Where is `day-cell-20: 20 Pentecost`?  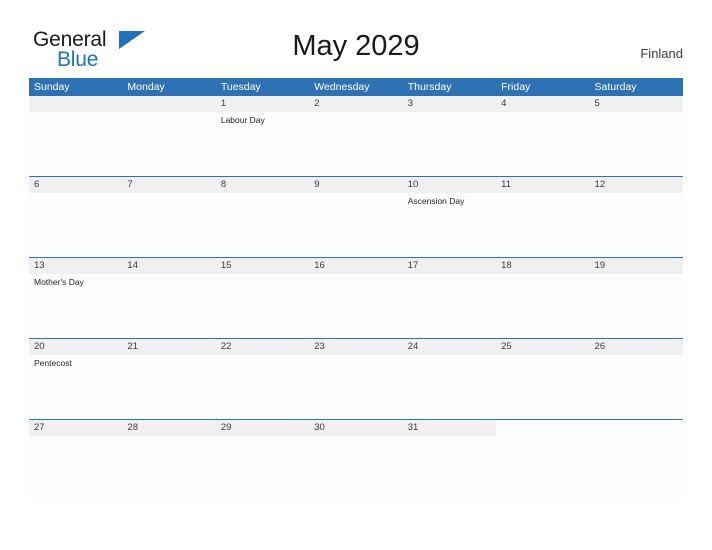
day-cell-20: 20 Pentecost is located at coordinates (75, 379).